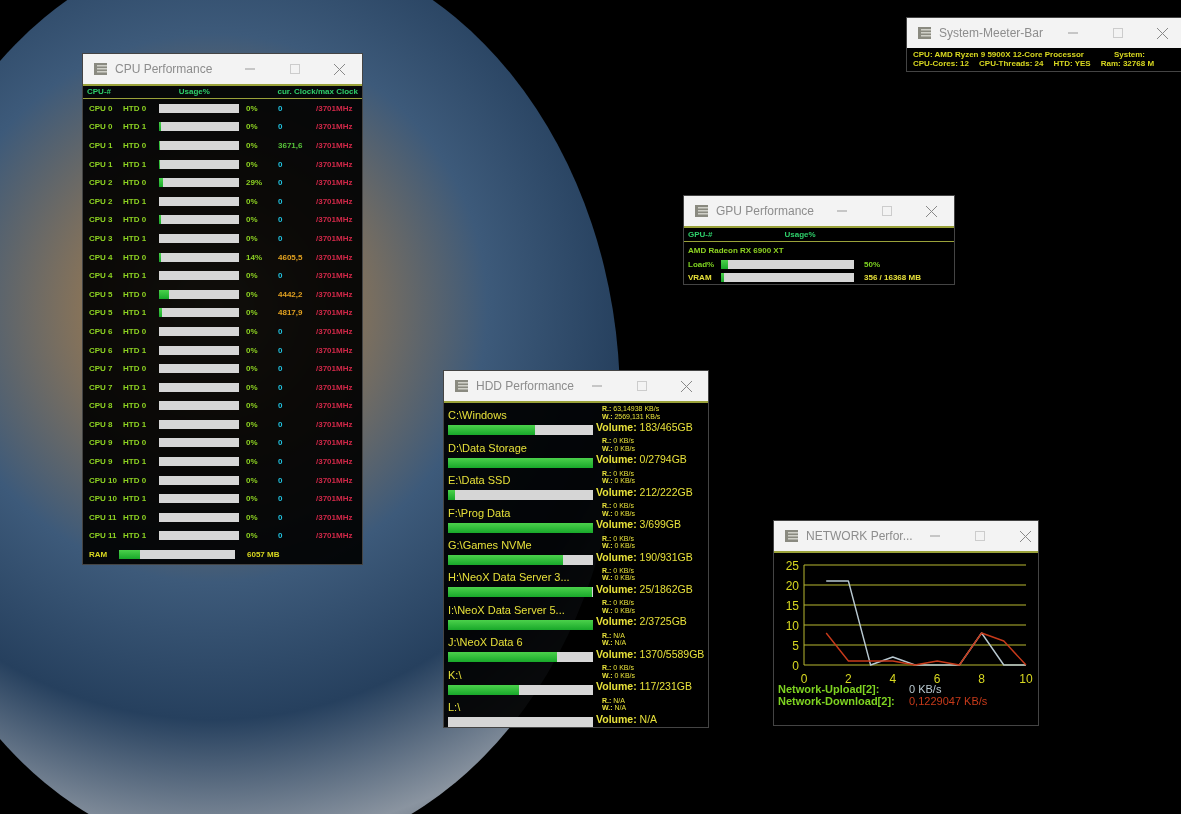 The width and height of the screenshot is (1181, 814). I want to click on traffic-value: 0,1229047 KB/s, so click(948, 701).